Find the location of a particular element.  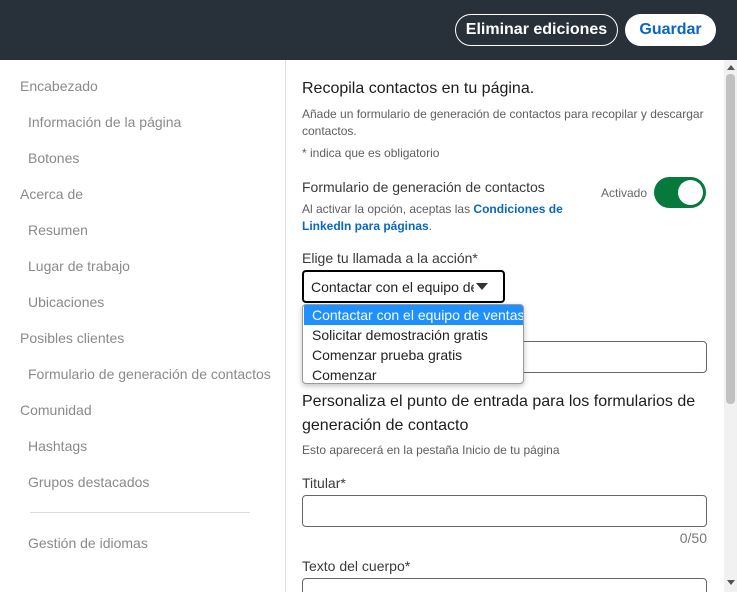

cta-option-request-demo: Solicitar demostración gratis is located at coordinates (413, 335).